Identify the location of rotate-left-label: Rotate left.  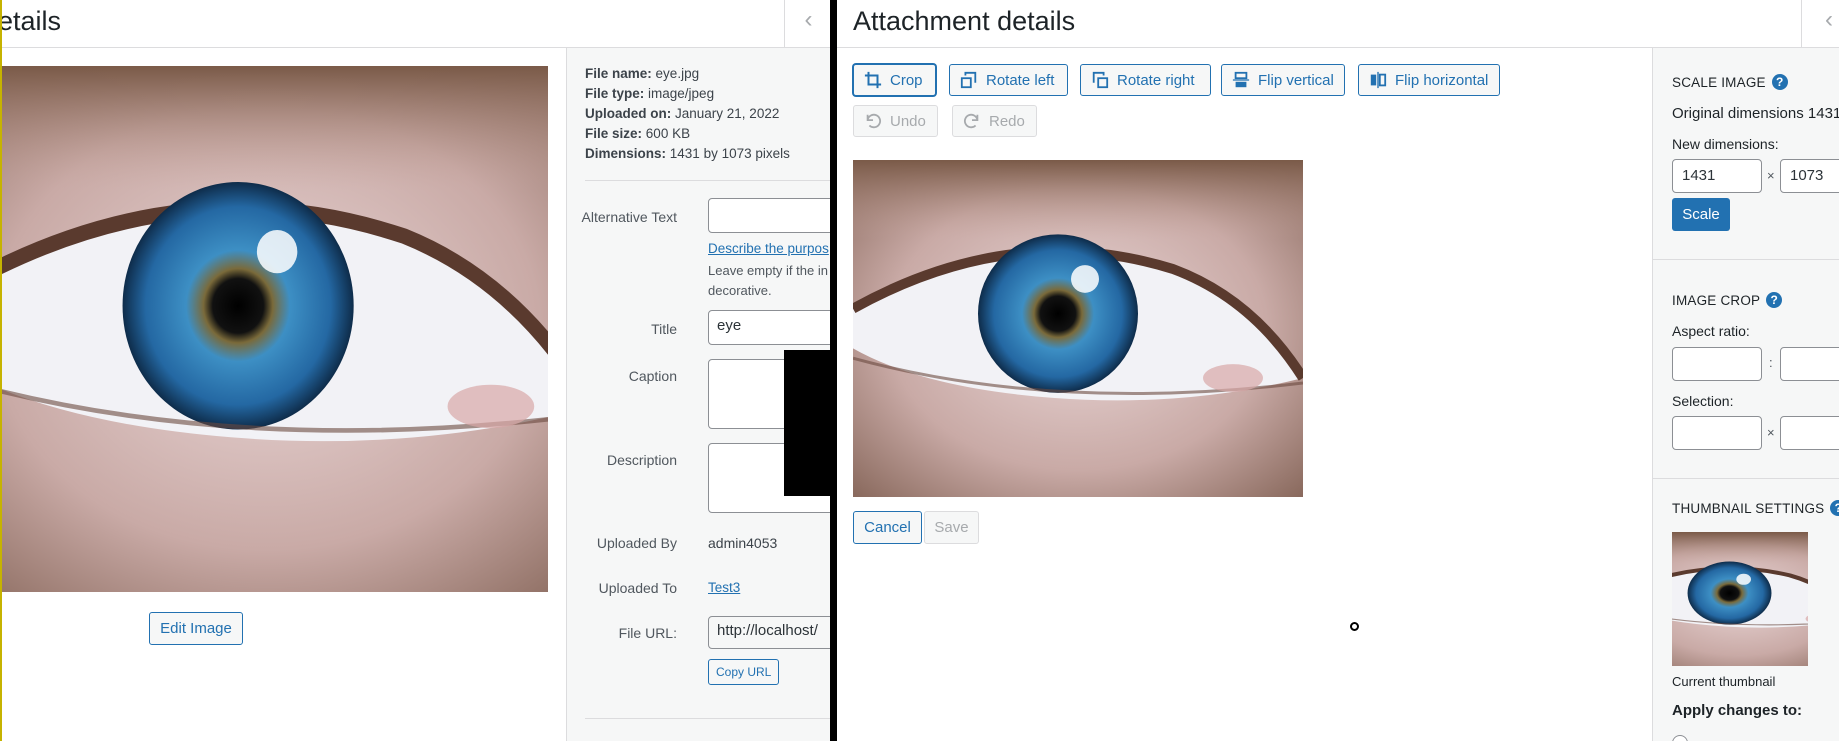
(1020, 80).